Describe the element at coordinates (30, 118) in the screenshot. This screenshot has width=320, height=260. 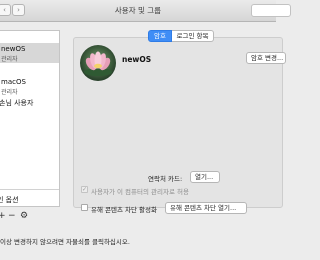
I see `user-list-sidebar: newOS 관리자 macOS 관리자 손님 사용자 인 옵션` at that location.